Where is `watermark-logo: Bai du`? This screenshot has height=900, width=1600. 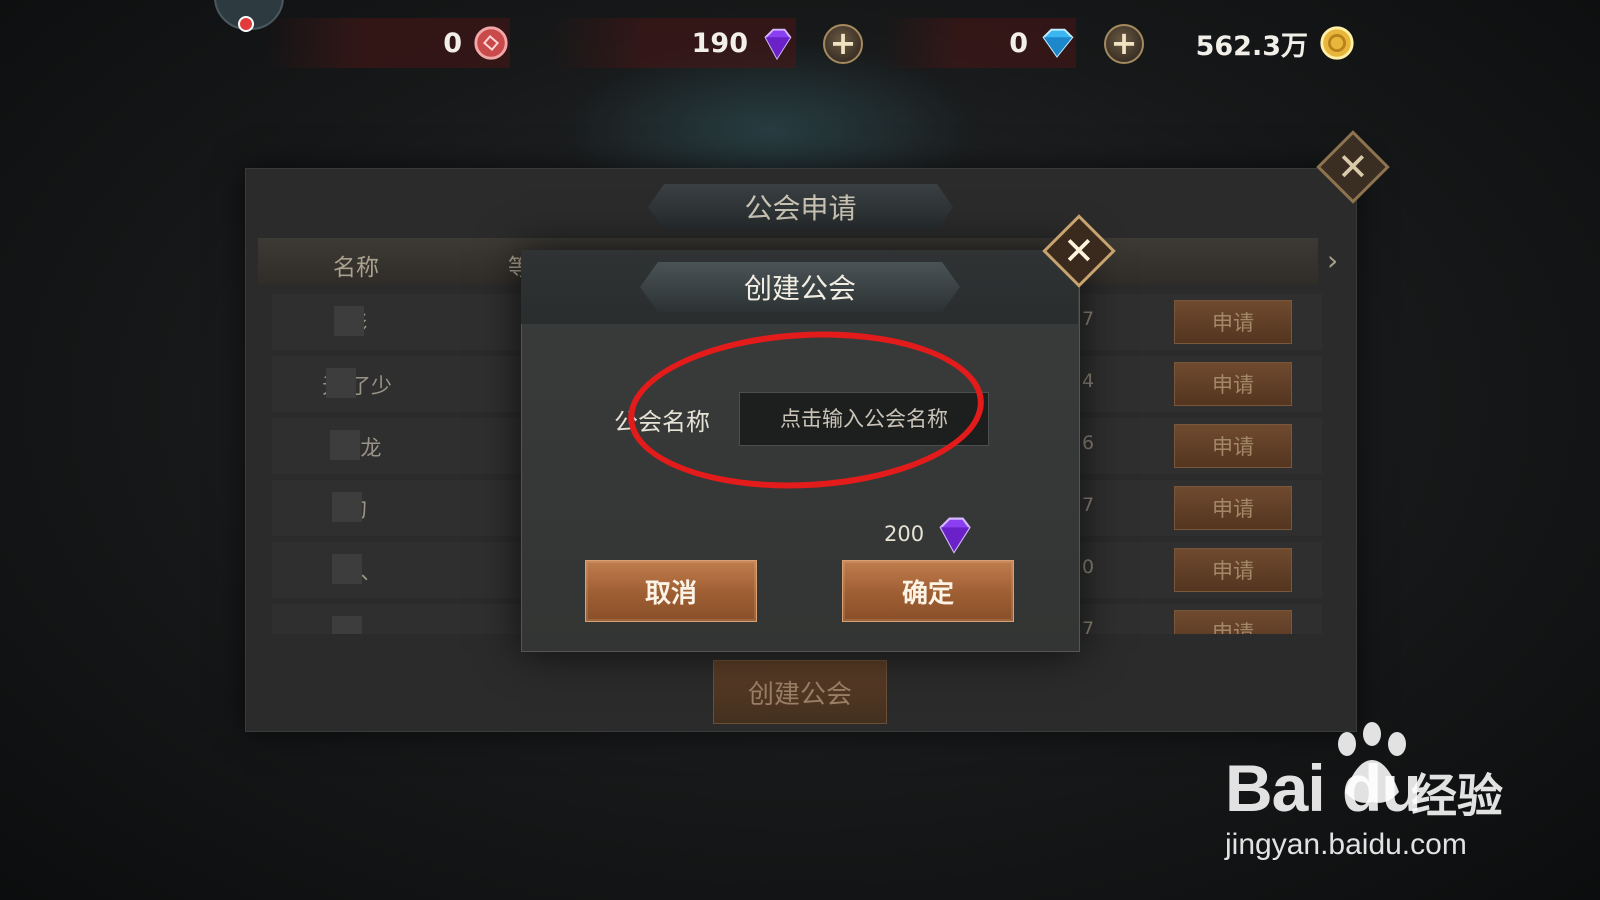 watermark-logo: Bai du is located at coordinates (1323, 788).